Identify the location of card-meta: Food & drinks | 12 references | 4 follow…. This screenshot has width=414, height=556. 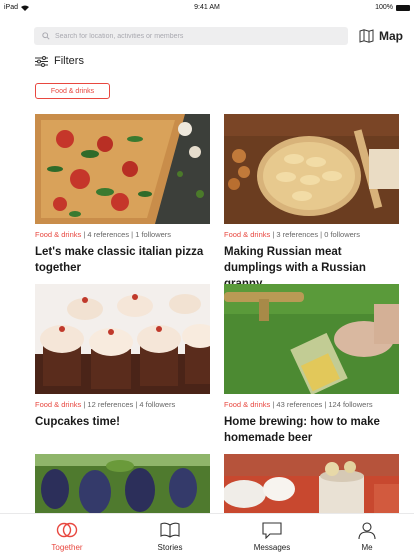
(122, 404).